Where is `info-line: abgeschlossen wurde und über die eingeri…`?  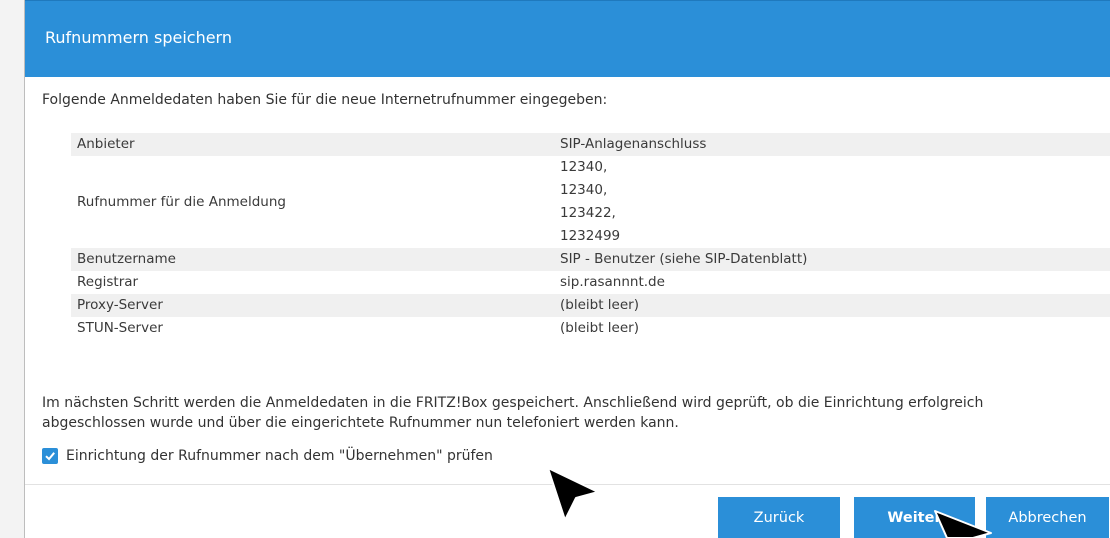 info-line: abgeschlossen wurde und über die eingeri… is located at coordinates (360, 423).